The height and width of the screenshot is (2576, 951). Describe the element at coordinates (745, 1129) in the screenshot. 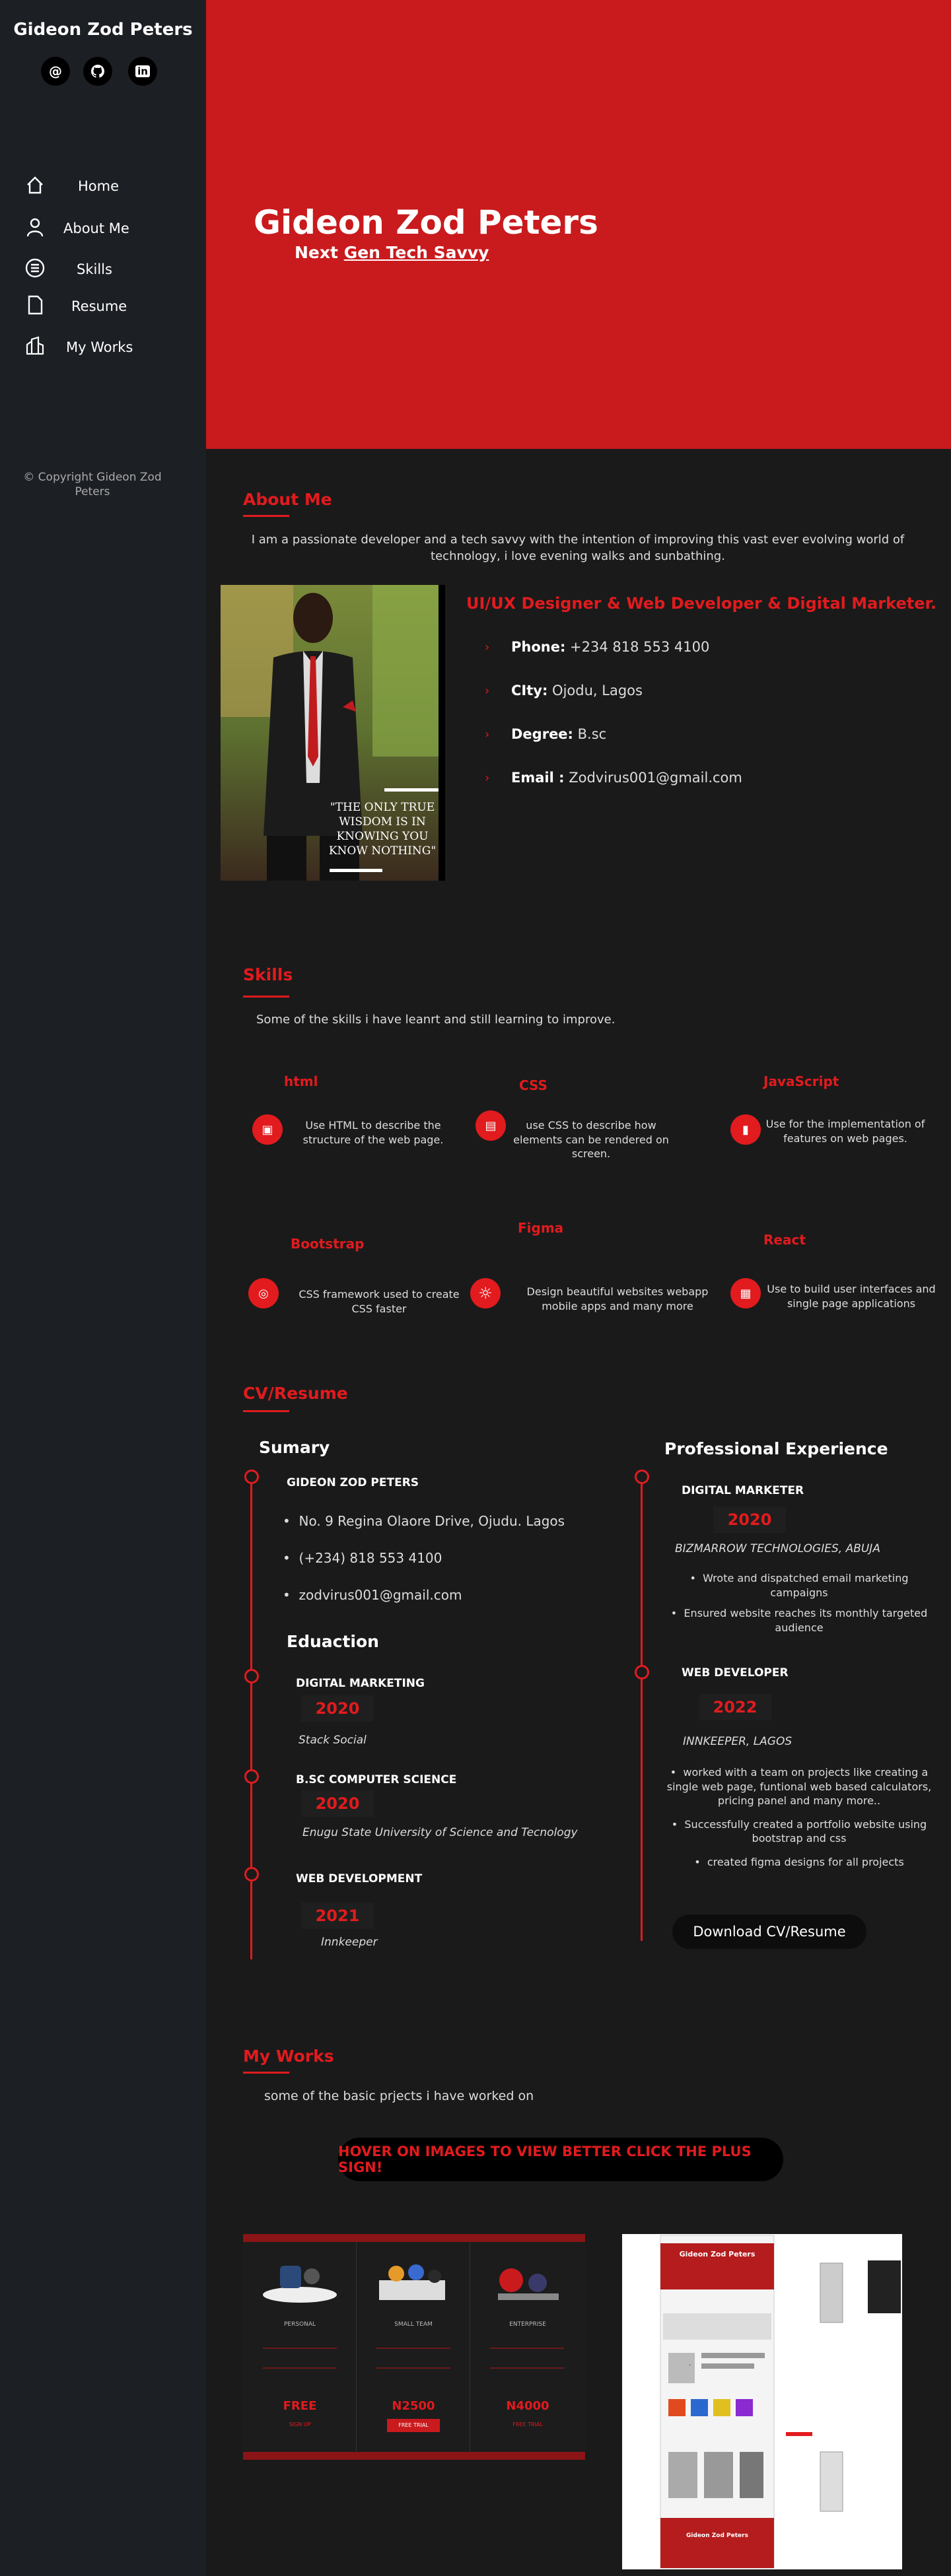

I see `bar-chart-icon: ▮` at that location.